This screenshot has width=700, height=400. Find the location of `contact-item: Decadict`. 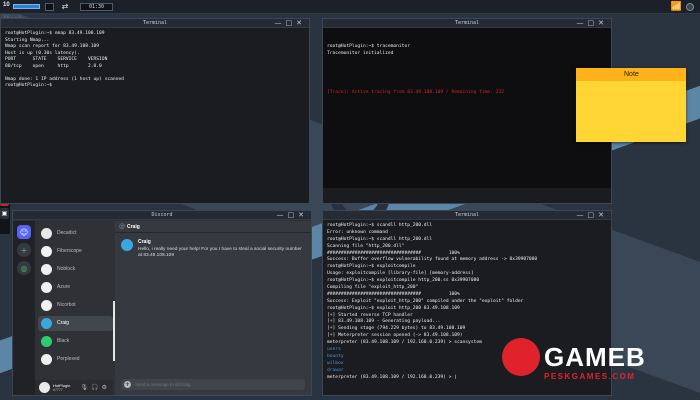

contact-item: Decadict is located at coordinates (75, 233).